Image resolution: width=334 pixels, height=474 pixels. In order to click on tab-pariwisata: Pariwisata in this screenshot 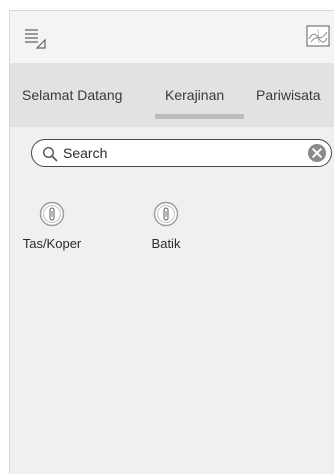, I will do `click(288, 95)`.